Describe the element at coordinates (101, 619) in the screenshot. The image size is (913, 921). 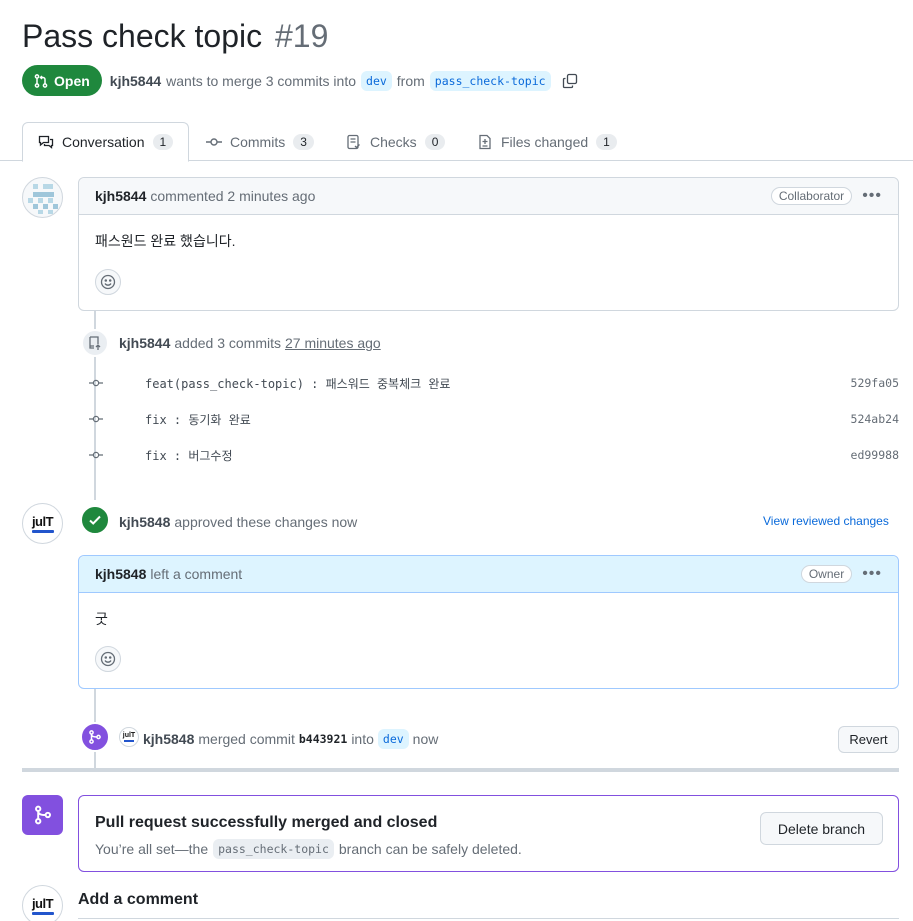
I see `comment-body: 굿` at that location.